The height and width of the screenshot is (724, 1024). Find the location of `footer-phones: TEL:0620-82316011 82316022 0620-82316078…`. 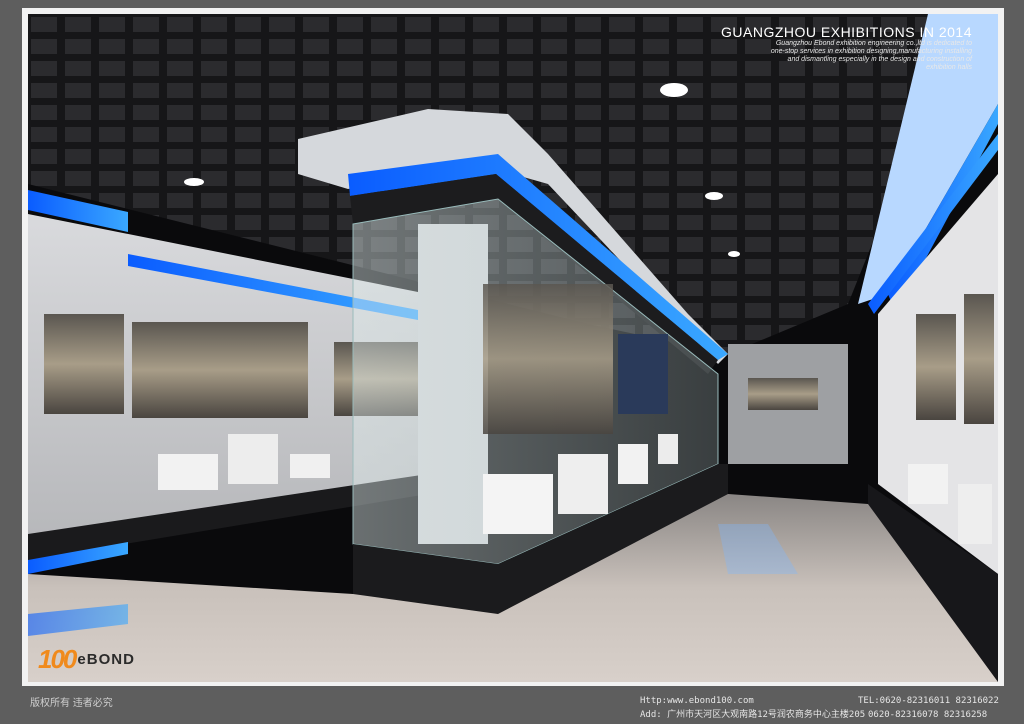

footer-phones: TEL:0620-82316011 82316022 0620-82316078… is located at coordinates (928, 708).